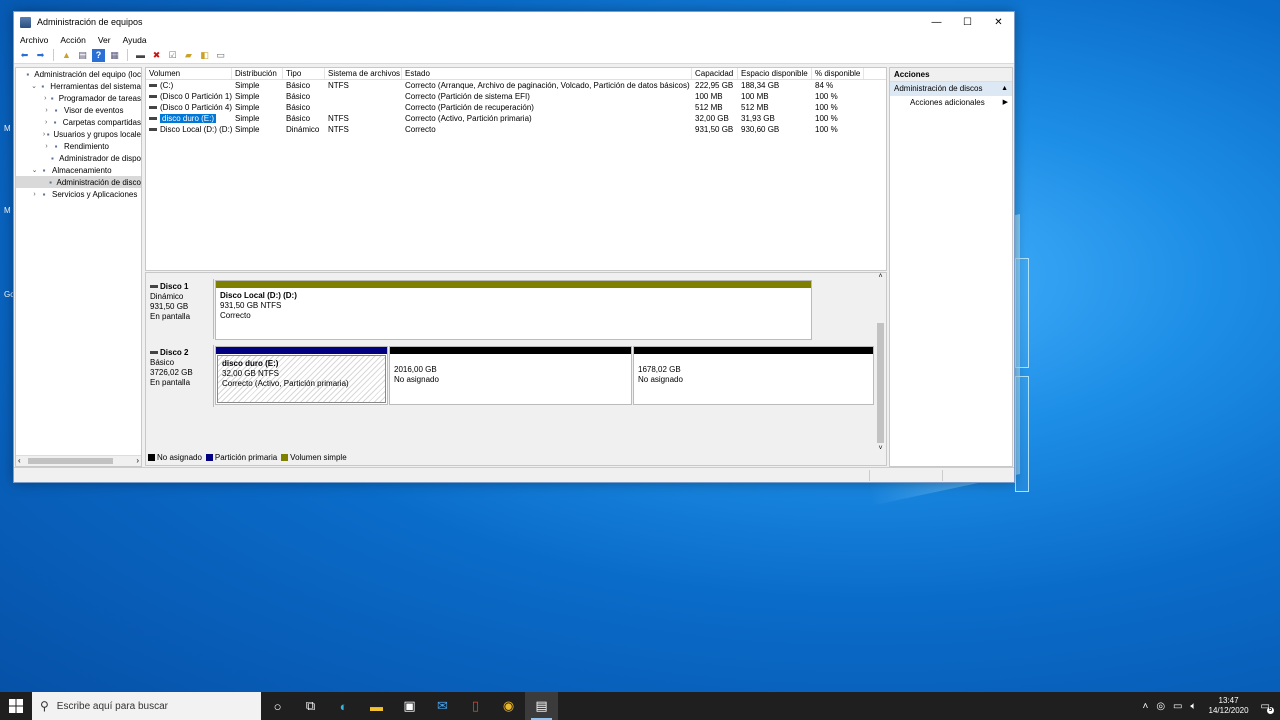  Describe the element at coordinates (303, 129) in the screenshot. I see `table-cell: Dinámico` at that location.